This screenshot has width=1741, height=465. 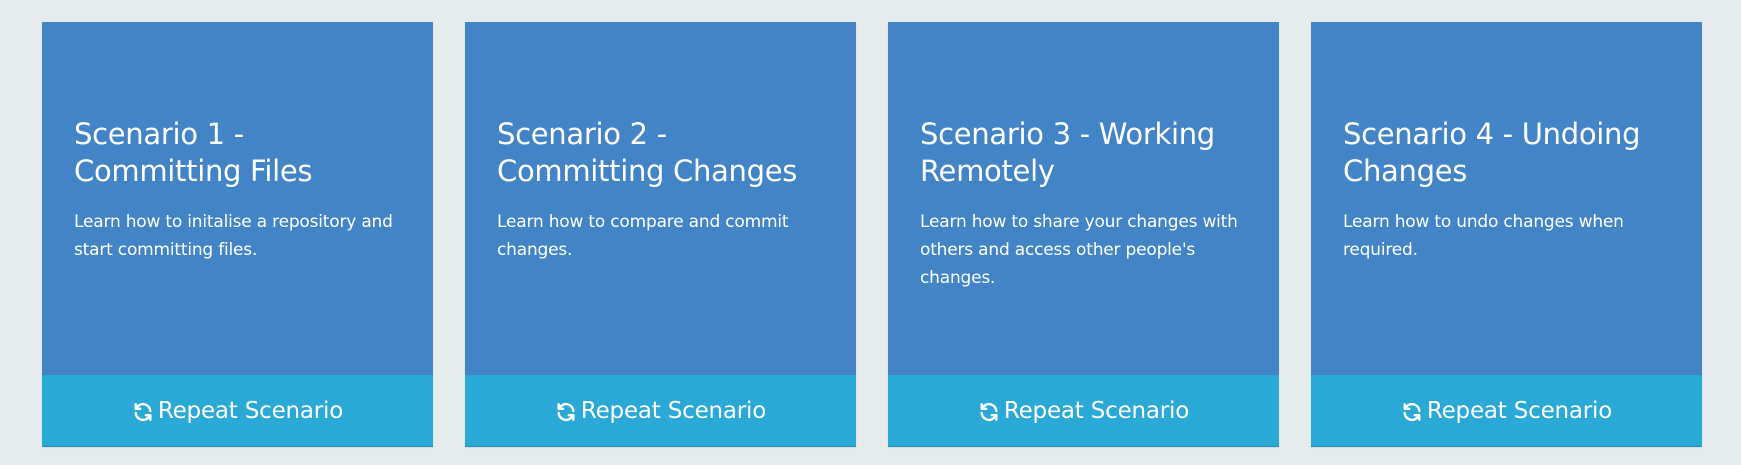 What do you see at coordinates (193, 152) in the screenshot?
I see `scenario-title: Scenario 1 - Committing Files` at bounding box center [193, 152].